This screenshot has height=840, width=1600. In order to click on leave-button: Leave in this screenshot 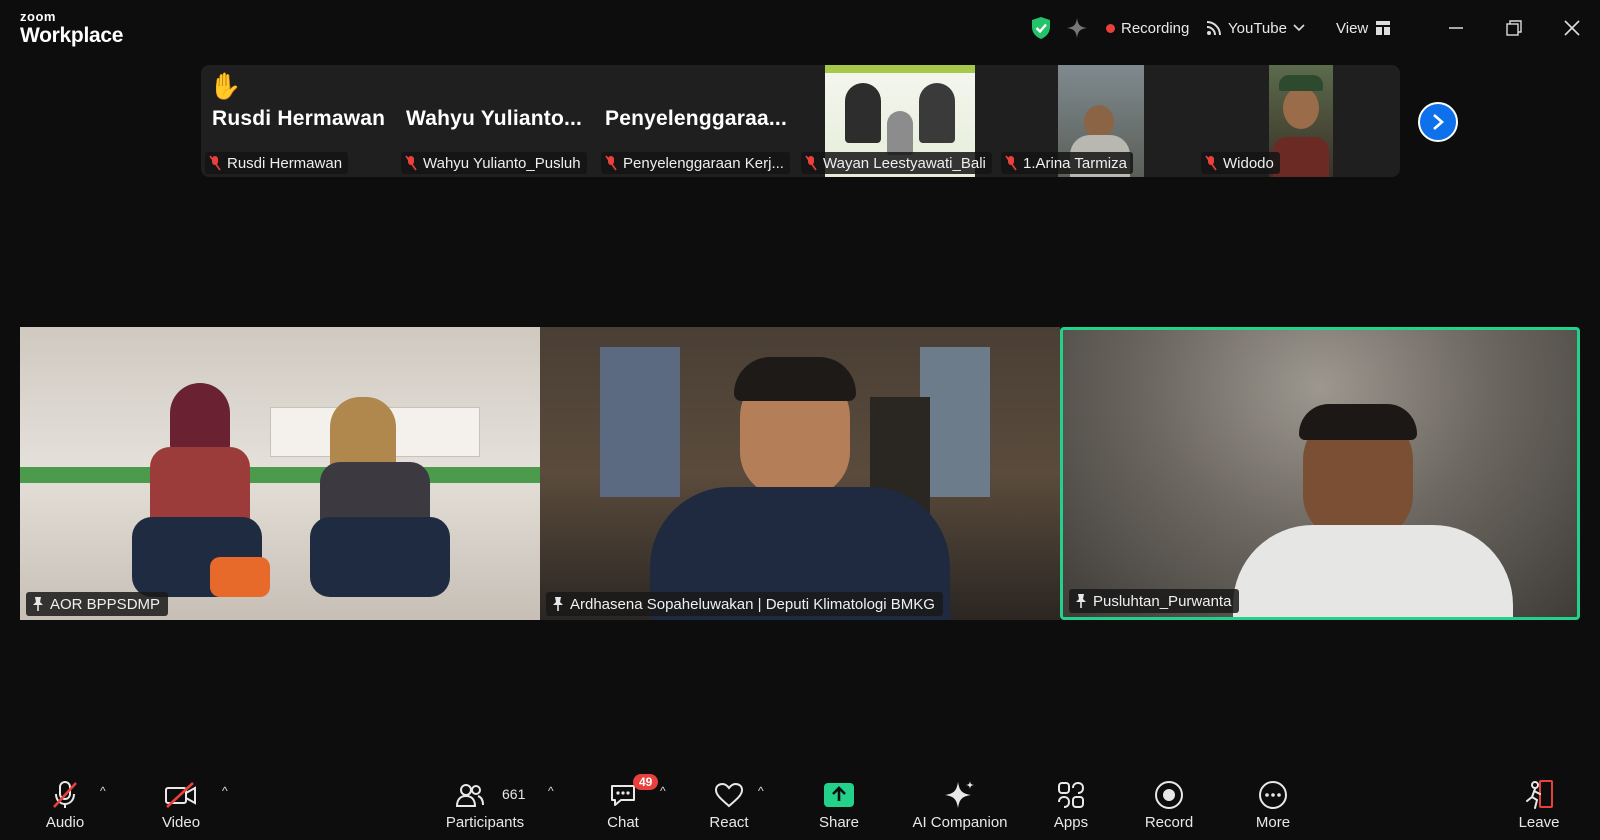, I will do `click(1539, 803)`.